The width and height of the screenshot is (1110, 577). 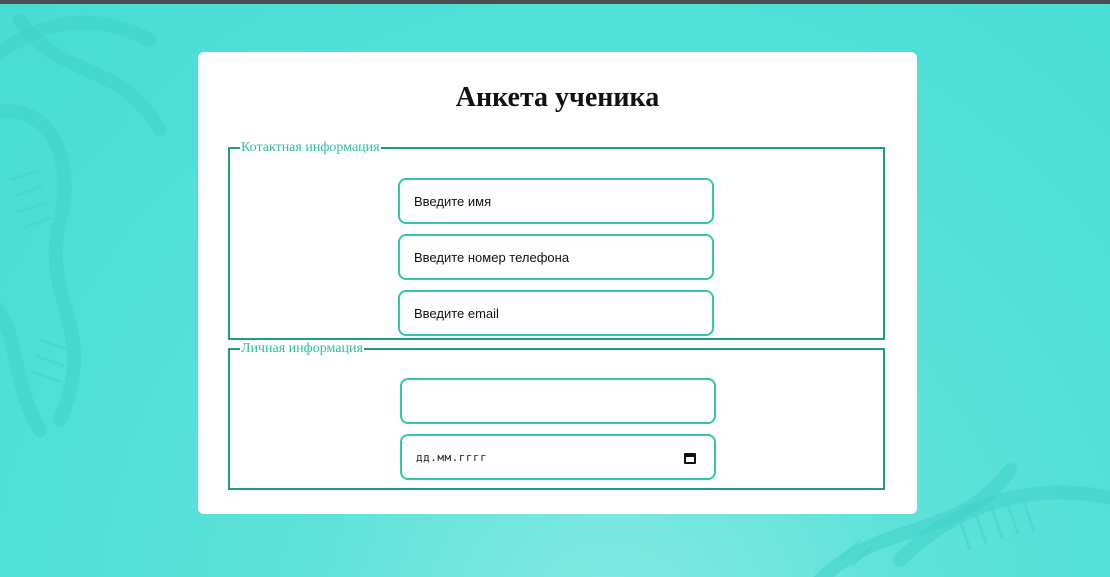 I want to click on email-input: Введите email, so click(x=556, y=313).